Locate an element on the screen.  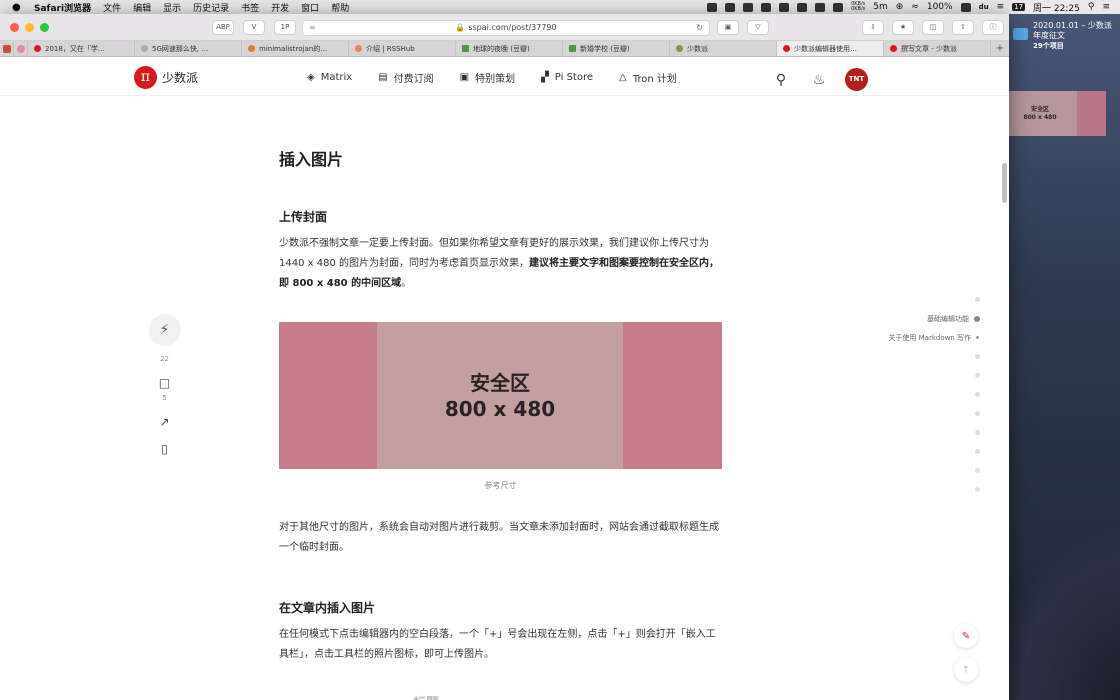
toc-item: 关于使用 Markdown 写作 is located at coordinates (920, 337).